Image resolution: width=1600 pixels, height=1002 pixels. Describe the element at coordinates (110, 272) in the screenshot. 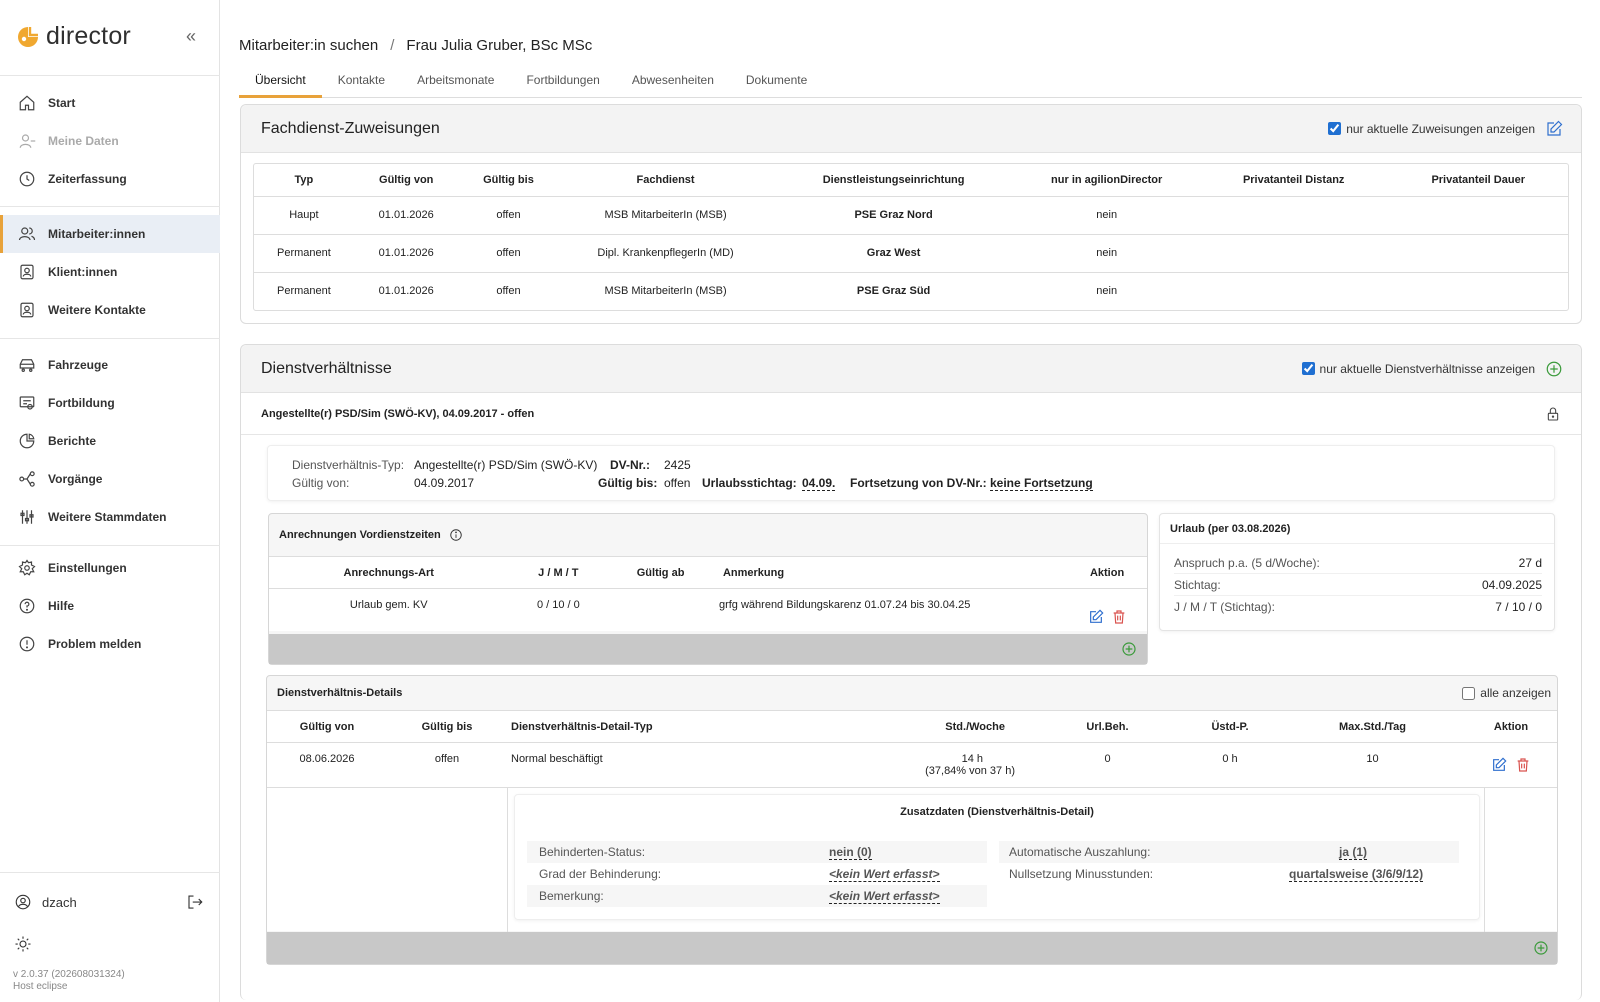

I see `sidebar-item-klienten: Klient:innen` at that location.